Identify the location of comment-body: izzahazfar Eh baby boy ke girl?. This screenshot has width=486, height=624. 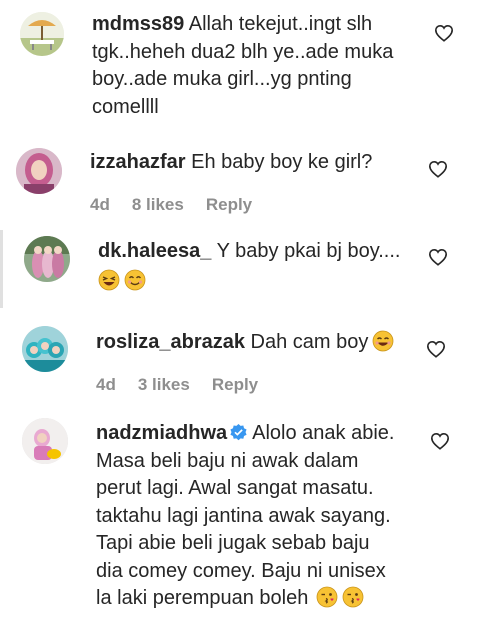
(231, 163).